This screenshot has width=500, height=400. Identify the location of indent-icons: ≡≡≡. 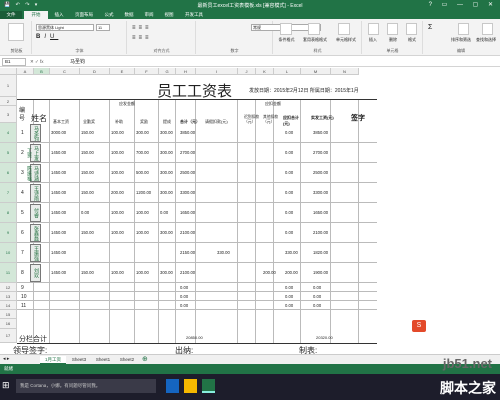
(142, 38).